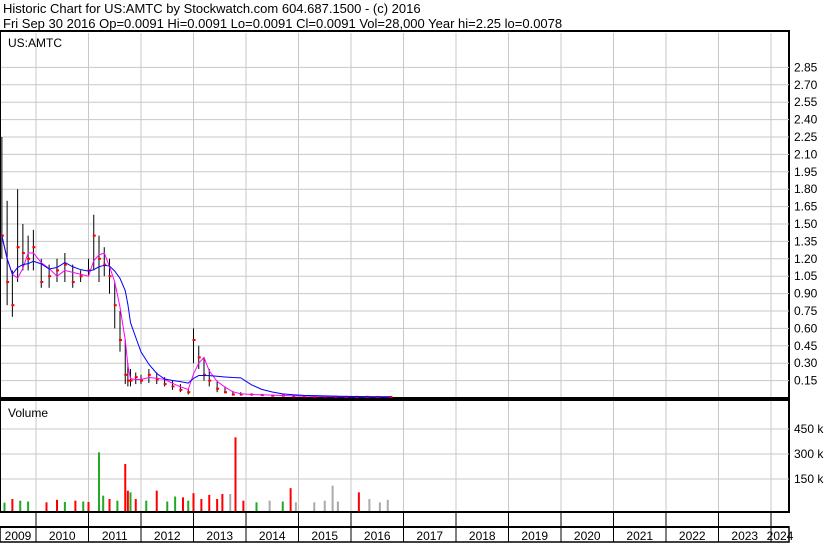  I want to click on price-tick-label: 2.10, so click(806, 154).